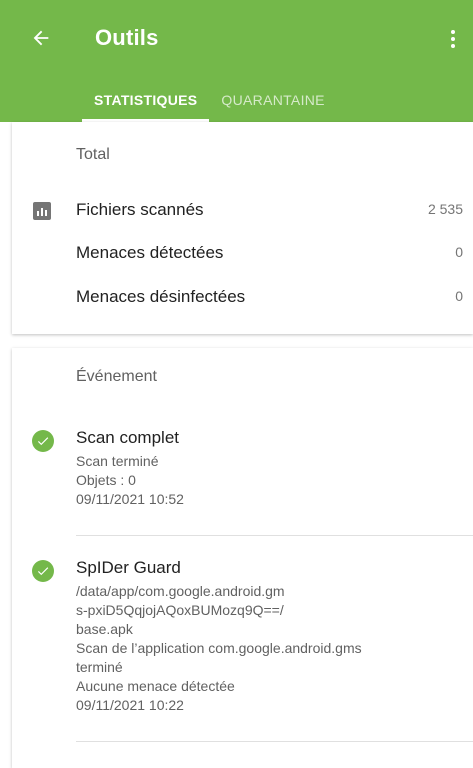 The width and height of the screenshot is (473, 768). What do you see at coordinates (453, 39) in the screenshot?
I see `more-options-button` at bounding box center [453, 39].